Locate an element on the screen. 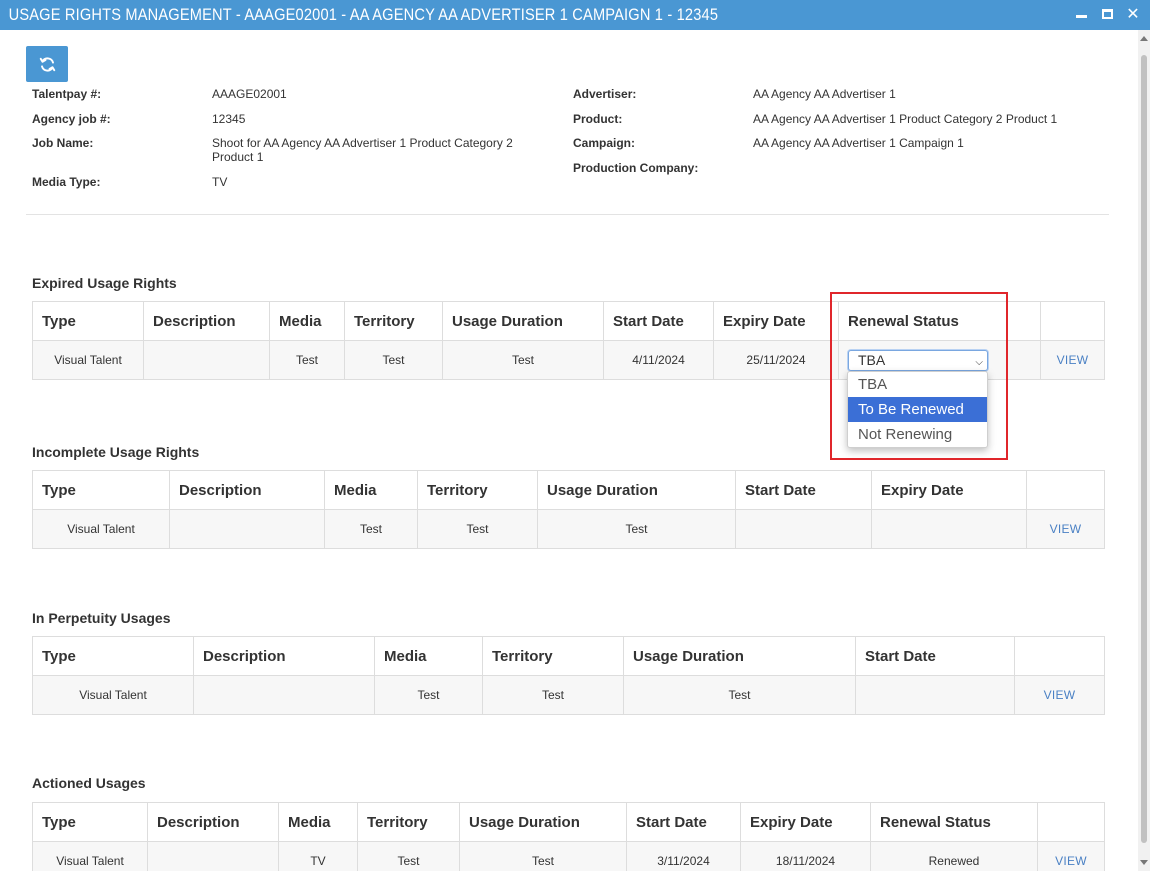 Image resolution: width=1150 pixels, height=871 pixels. refresh-icon is located at coordinates (47, 64).